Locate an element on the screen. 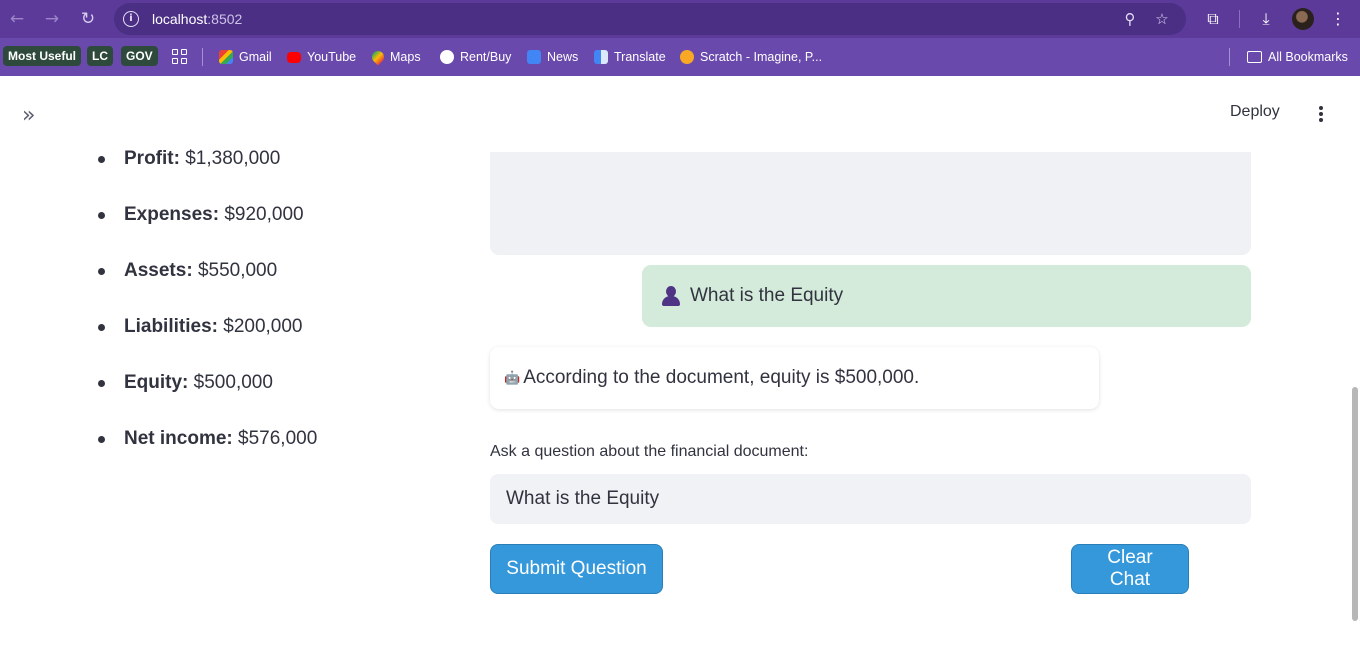 This screenshot has width=1360, height=671. site-info-icon: i is located at coordinates (131, 19).